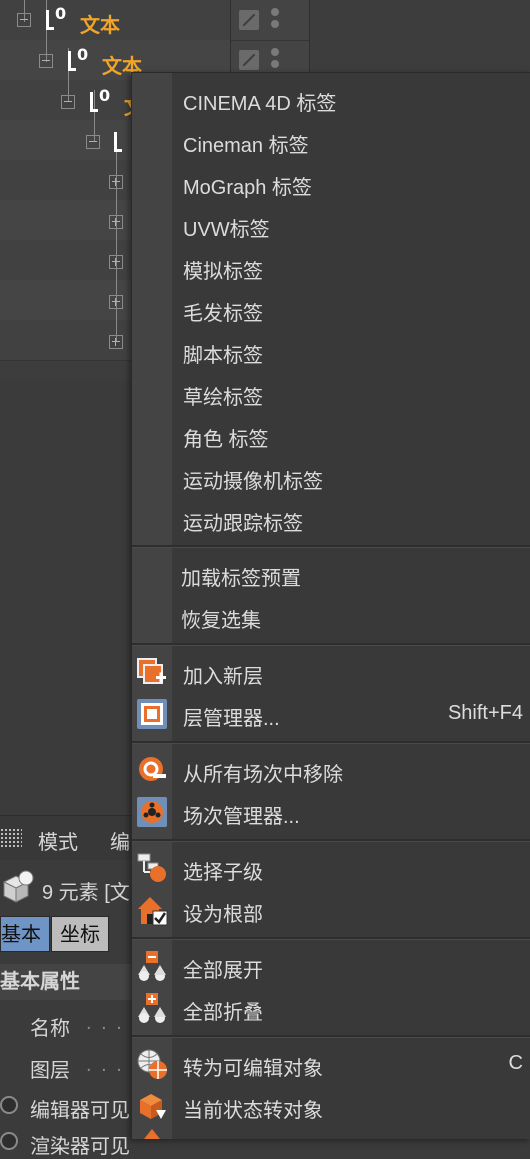  What do you see at coordinates (25, 934) in the screenshot?
I see `tab-basic: 基本` at bounding box center [25, 934].